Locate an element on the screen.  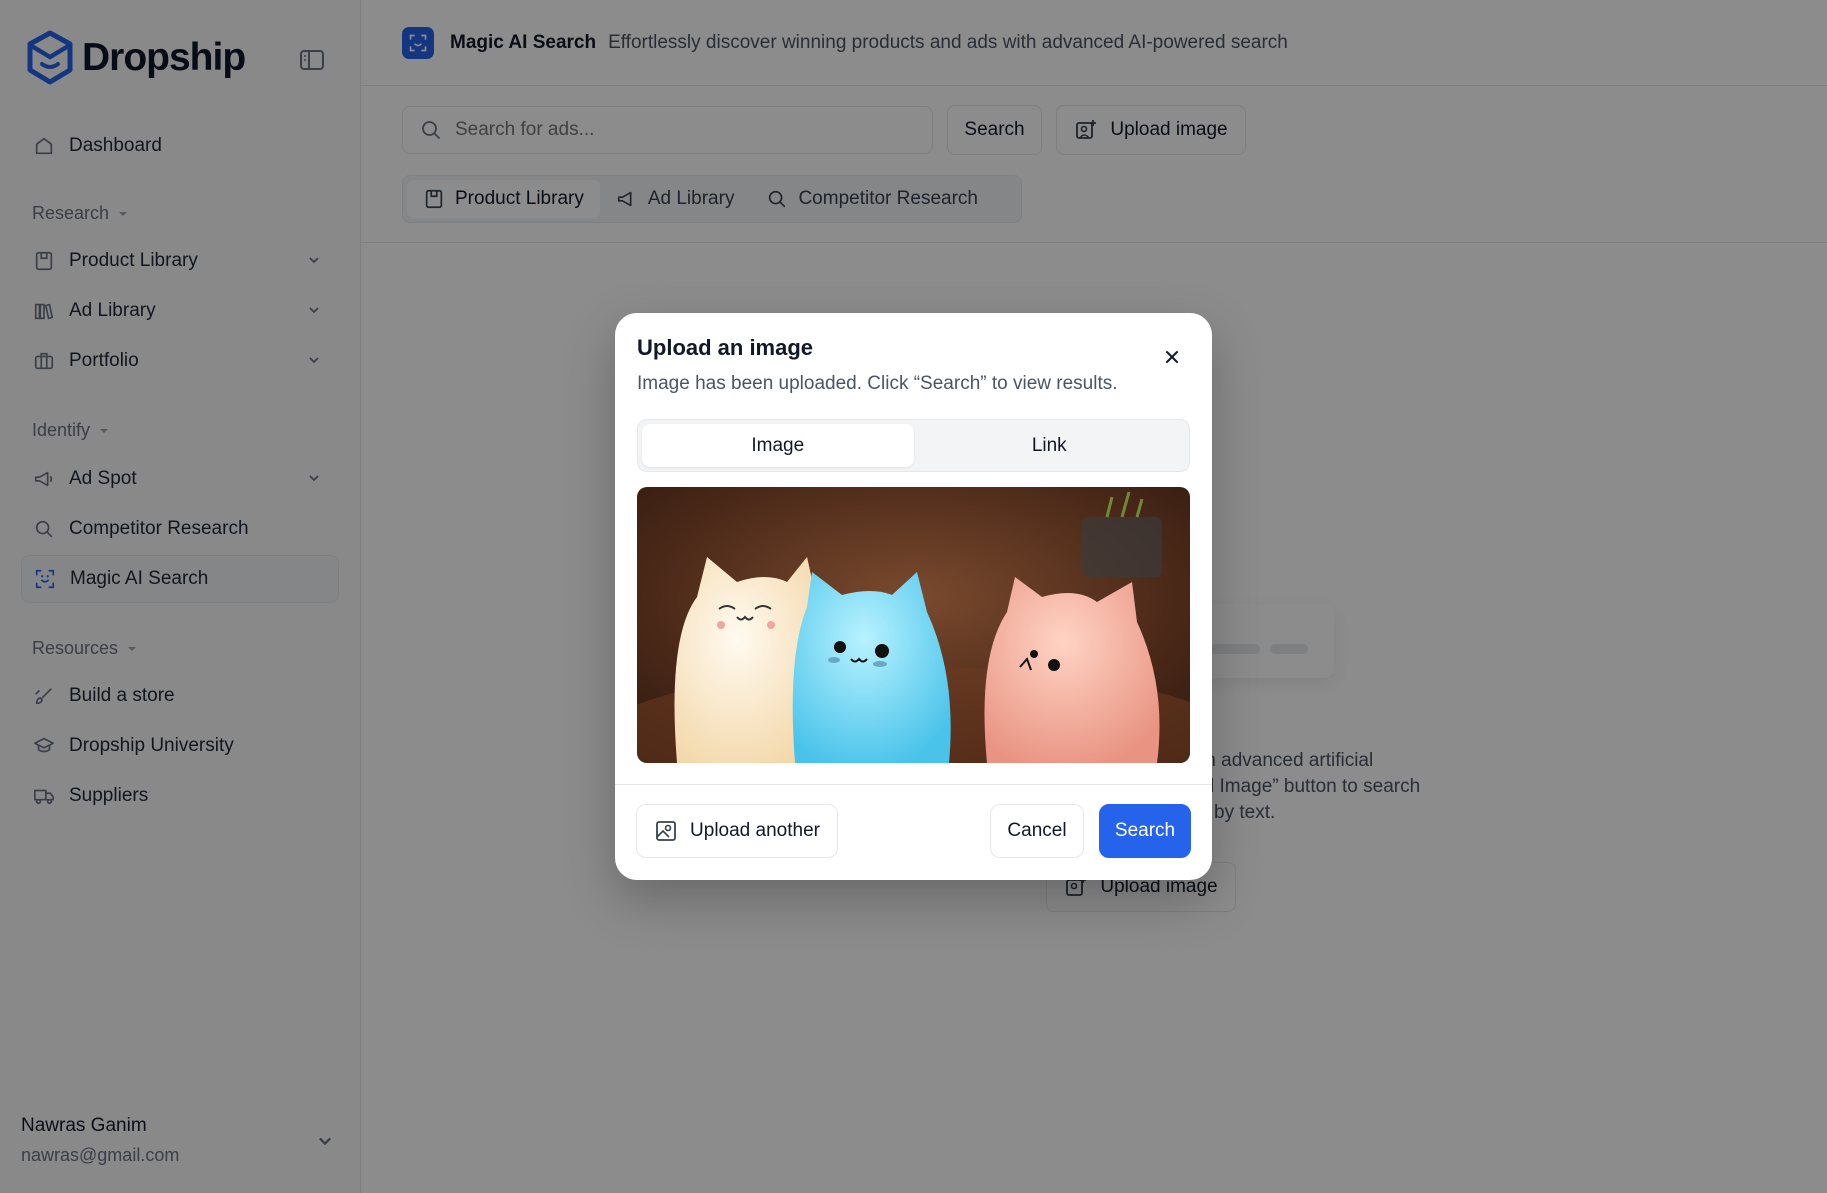
upload-mode-toggle: Image Link is located at coordinates (913, 445).